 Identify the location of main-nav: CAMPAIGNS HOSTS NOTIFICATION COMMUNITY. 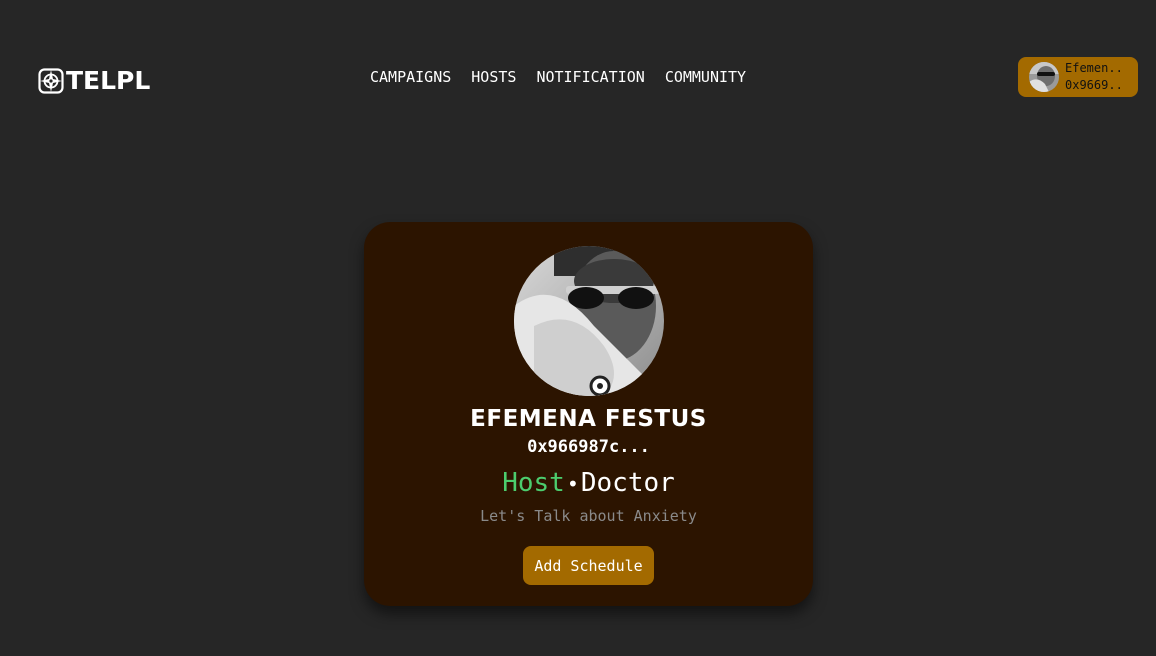
(558, 77).